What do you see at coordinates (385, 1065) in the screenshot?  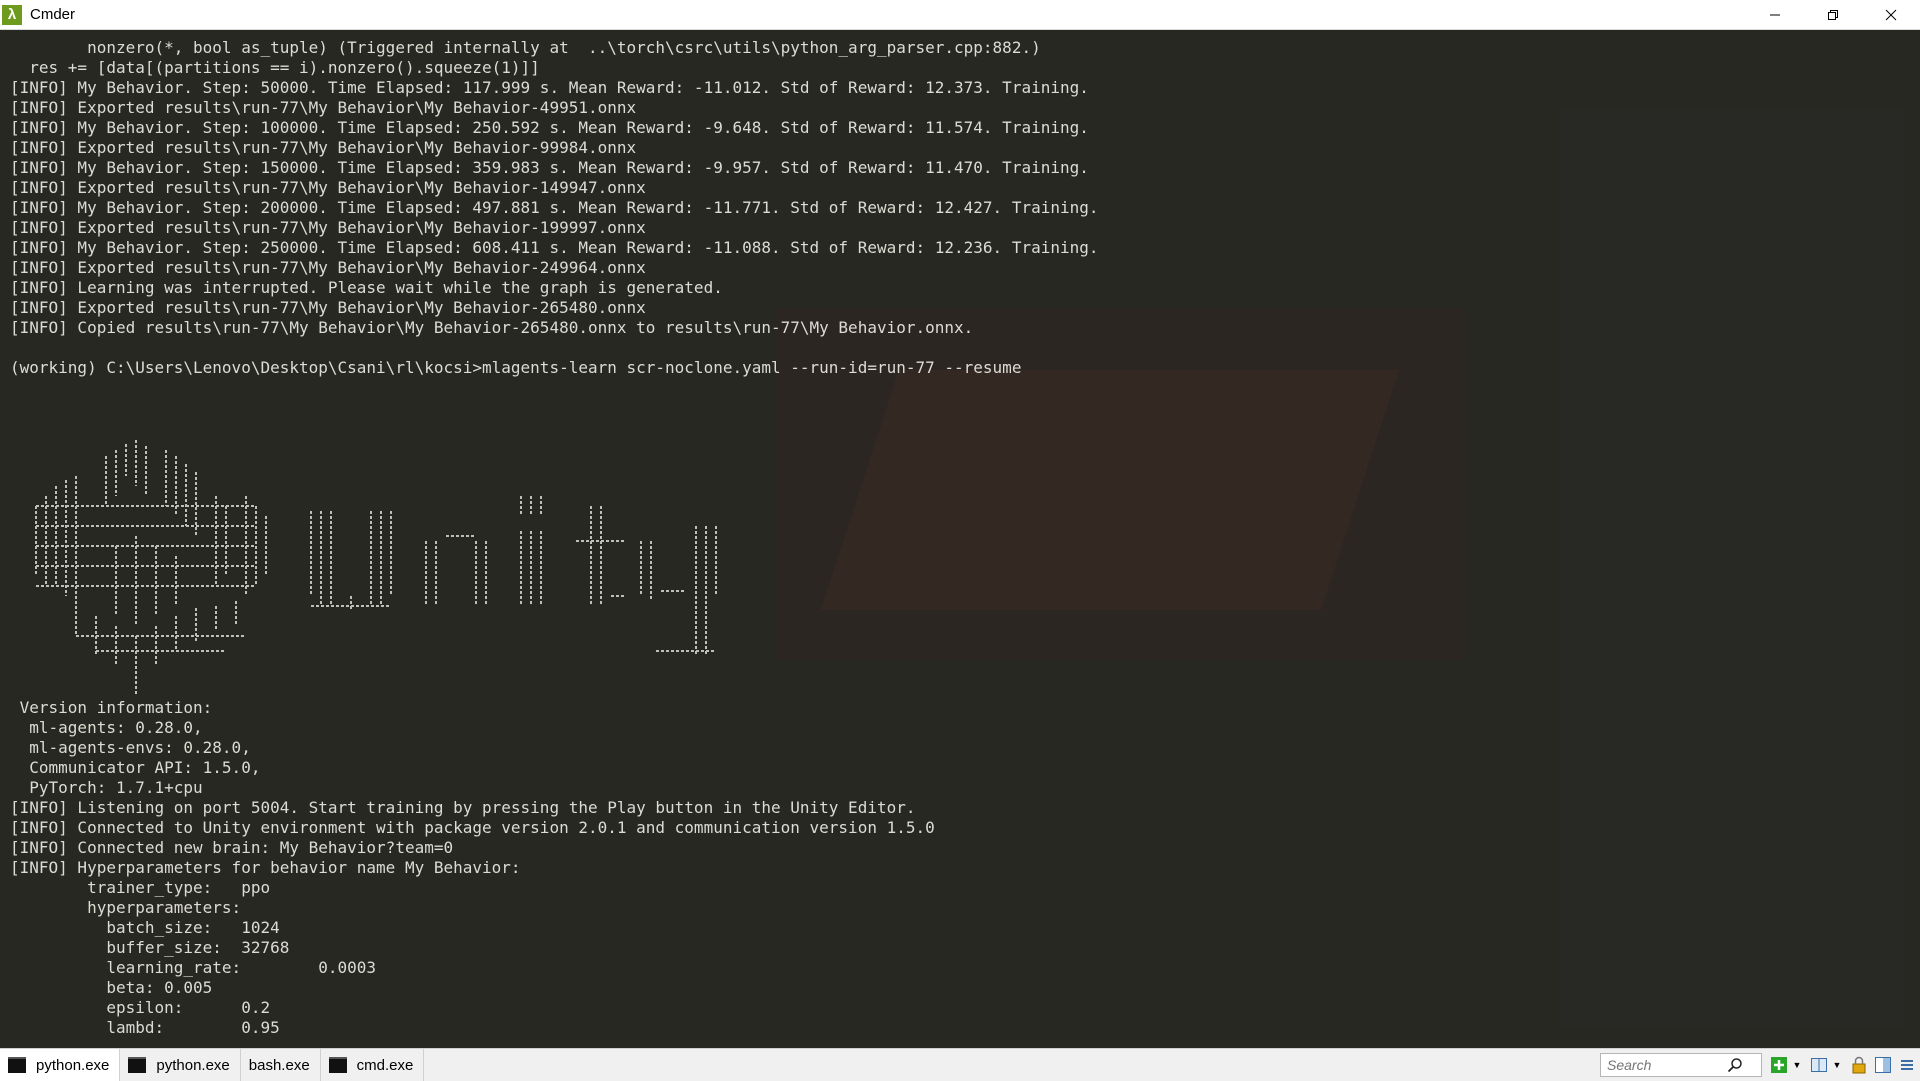 I see `tab-label: cmd.exe` at bounding box center [385, 1065].